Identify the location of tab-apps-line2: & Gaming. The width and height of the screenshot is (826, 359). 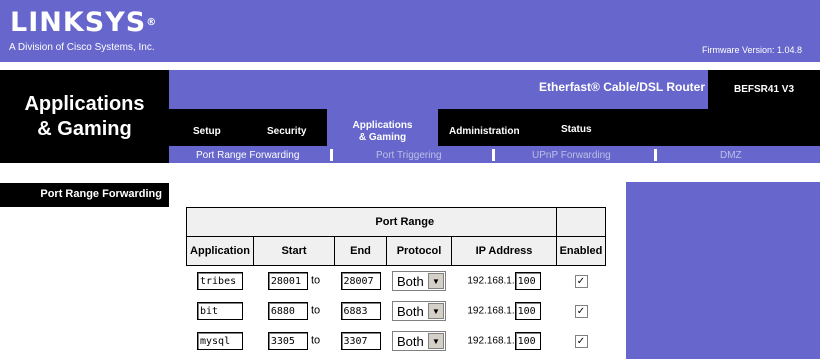
(382, 137).